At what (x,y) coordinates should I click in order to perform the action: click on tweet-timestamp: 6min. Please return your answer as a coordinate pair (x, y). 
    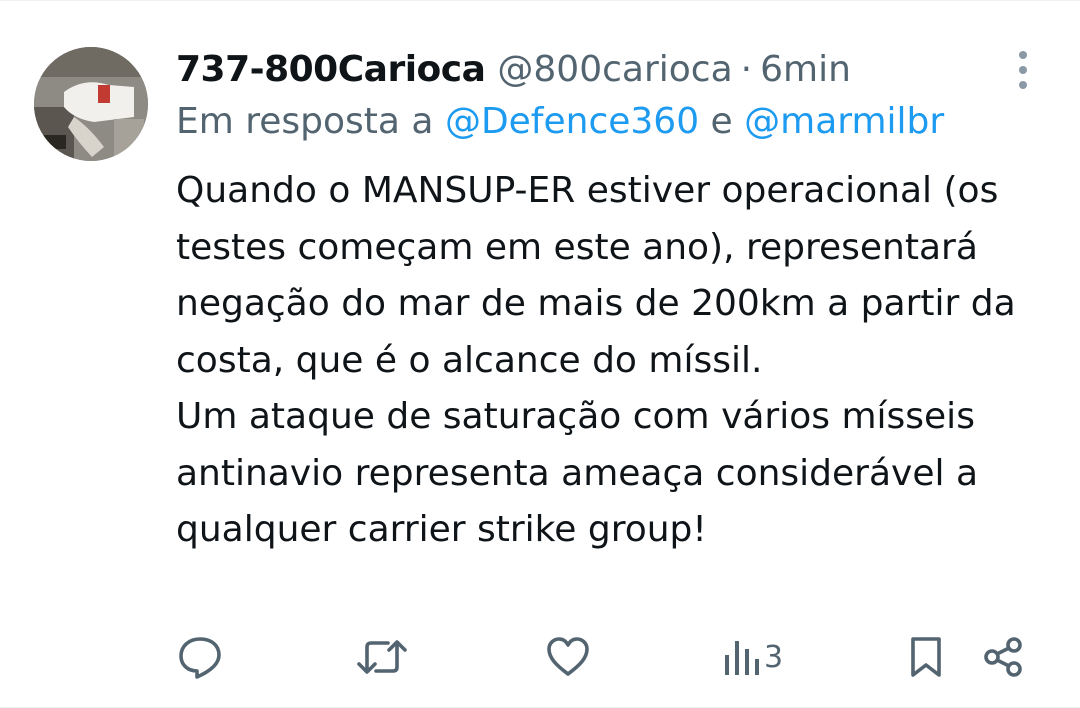
    Looking at the image, I should click on (805, 69).